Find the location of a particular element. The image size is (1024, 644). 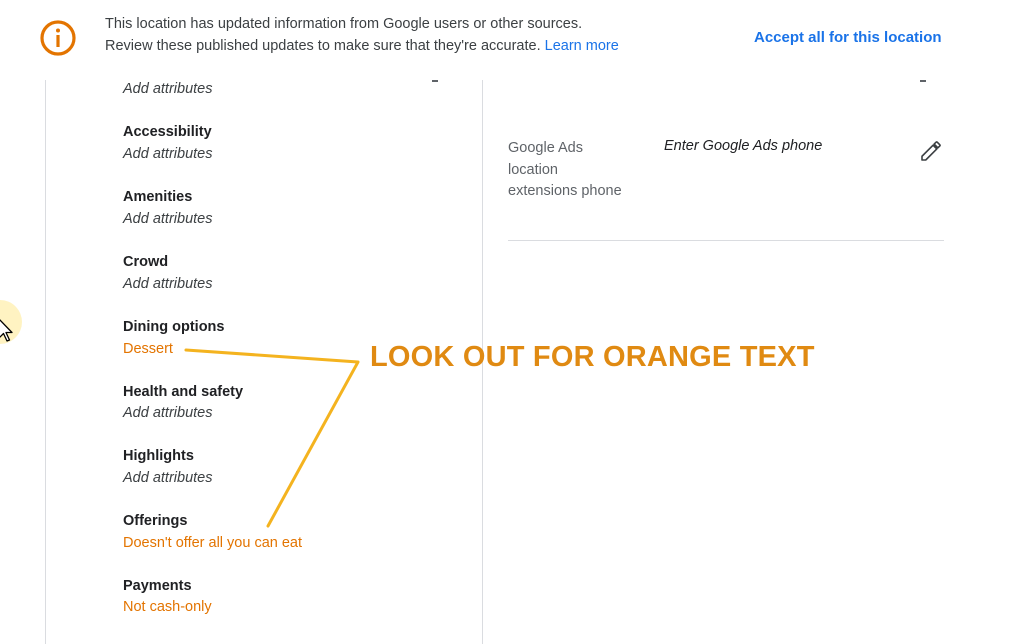

attribute-title-health-and-safety: Health and safety is located at coordinates (183, 392).